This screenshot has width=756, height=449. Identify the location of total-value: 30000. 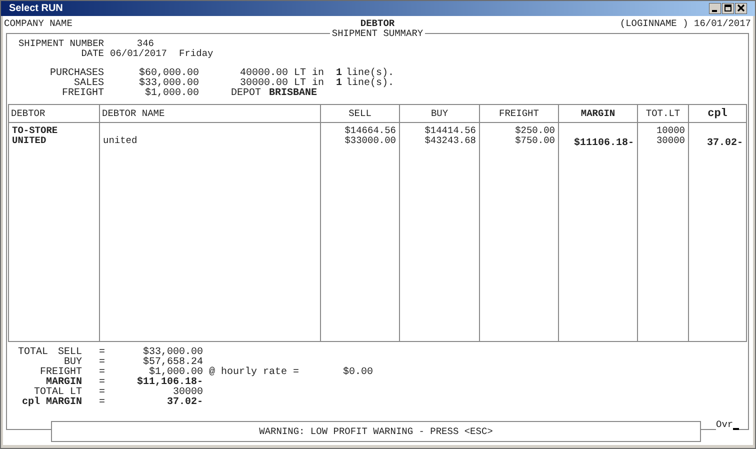
(188, 392).